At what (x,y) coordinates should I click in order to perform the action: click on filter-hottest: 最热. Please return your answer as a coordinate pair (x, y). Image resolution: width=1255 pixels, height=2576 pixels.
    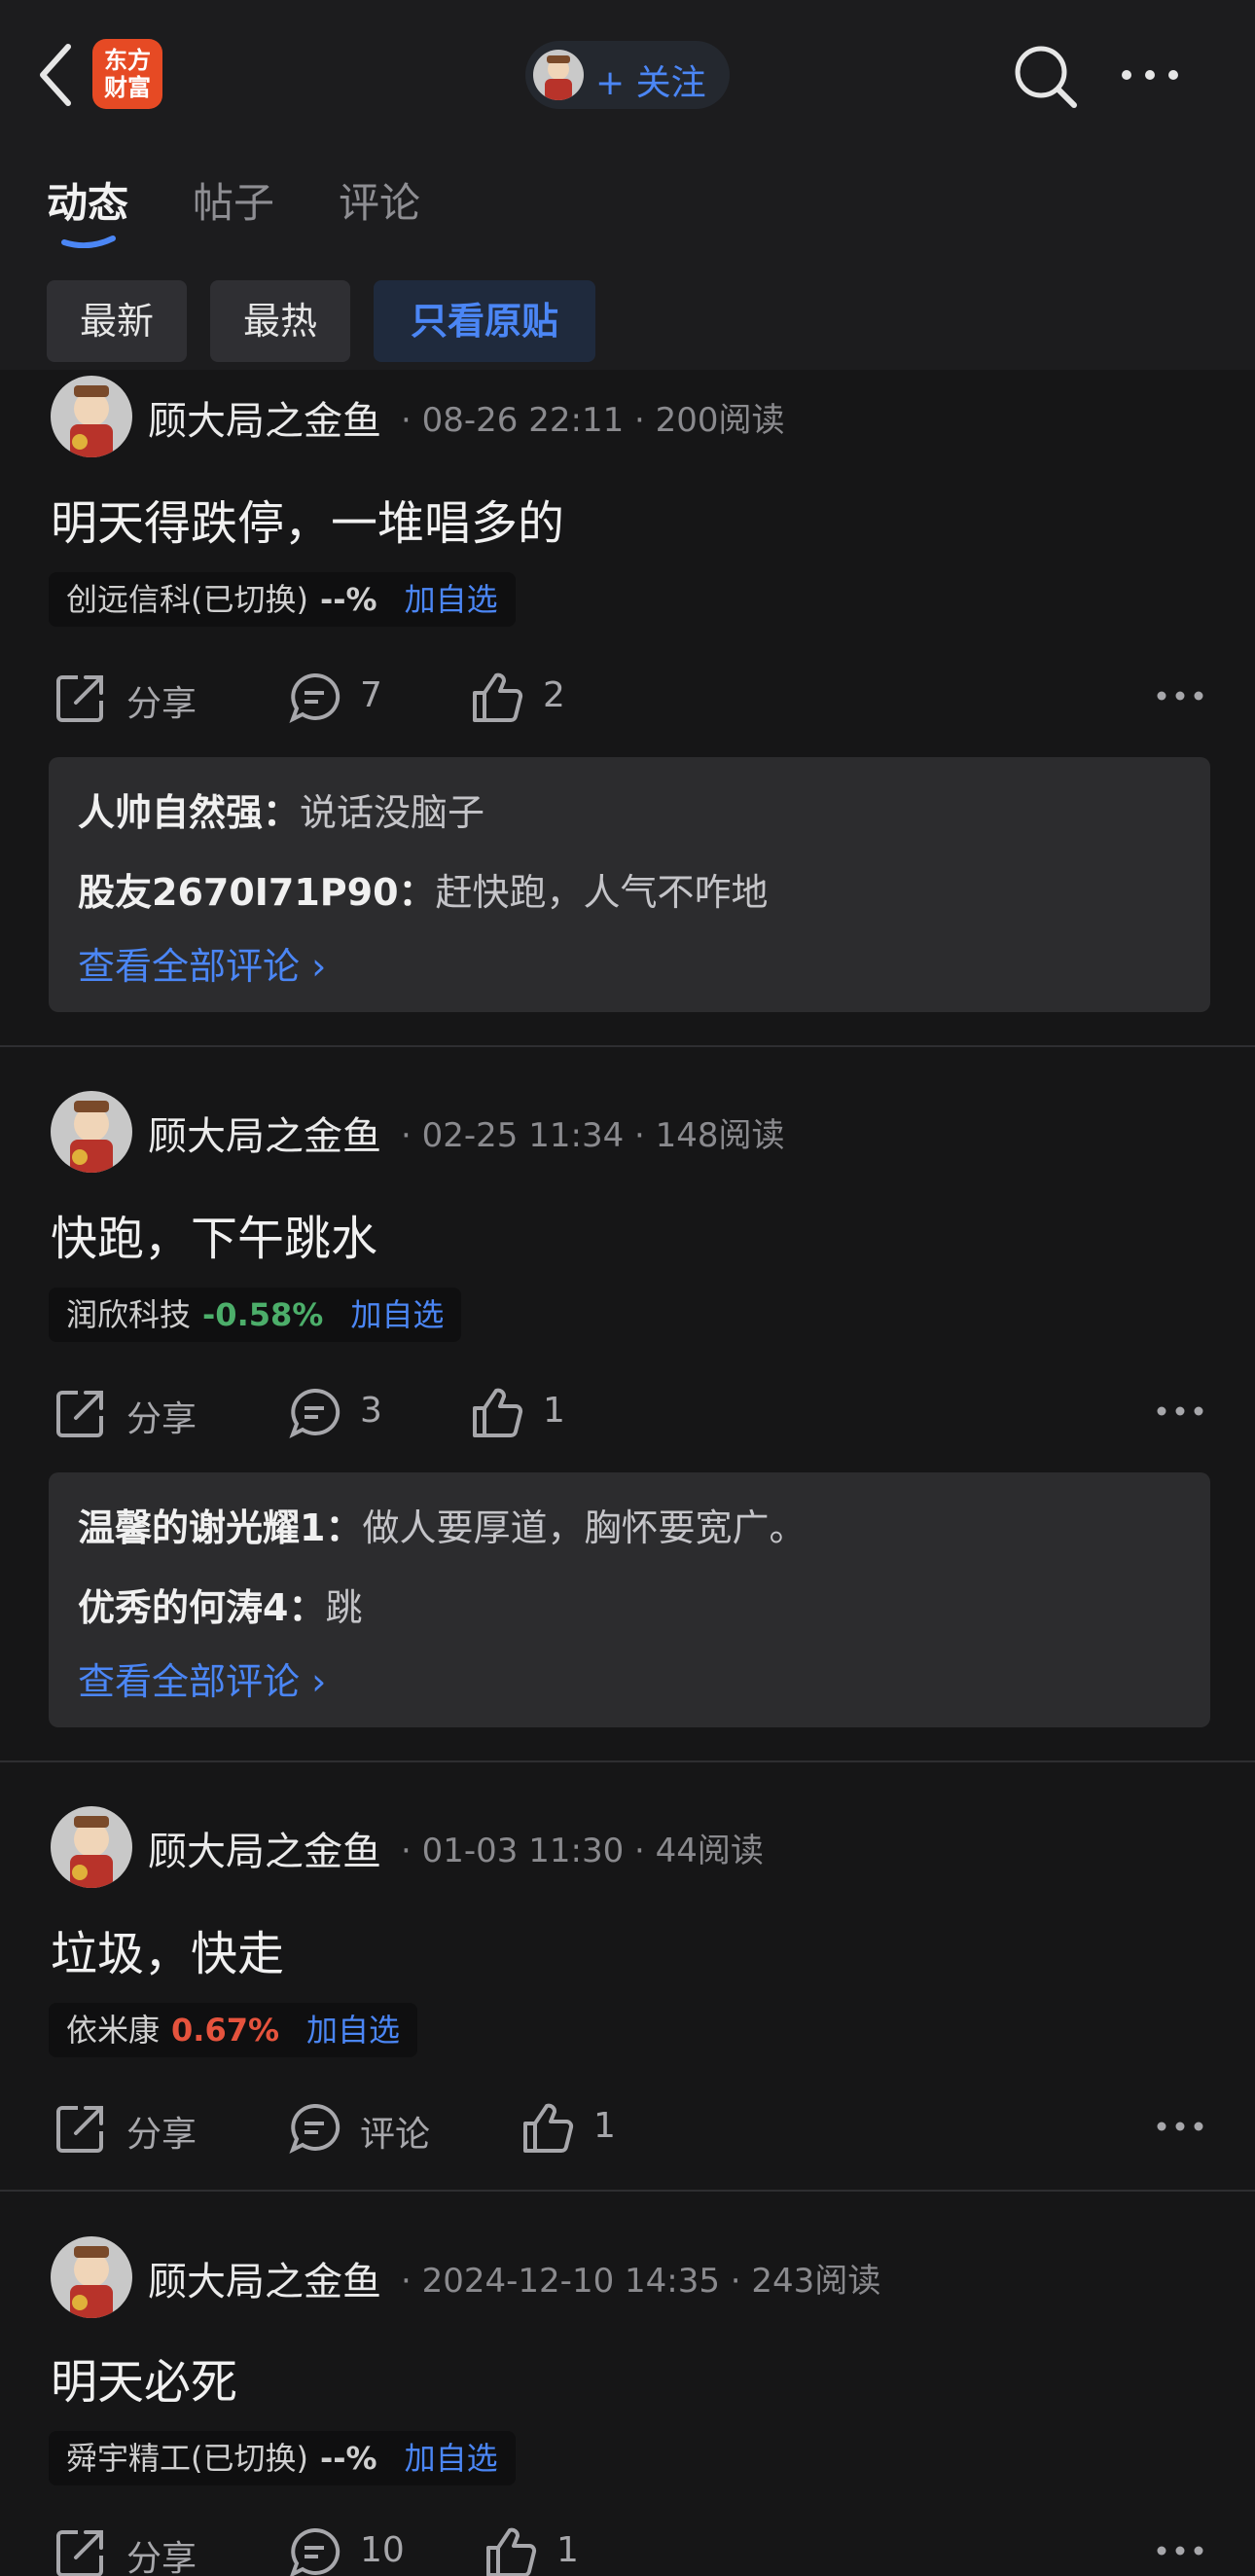
    Looking at the image, I should click on (280, 321).